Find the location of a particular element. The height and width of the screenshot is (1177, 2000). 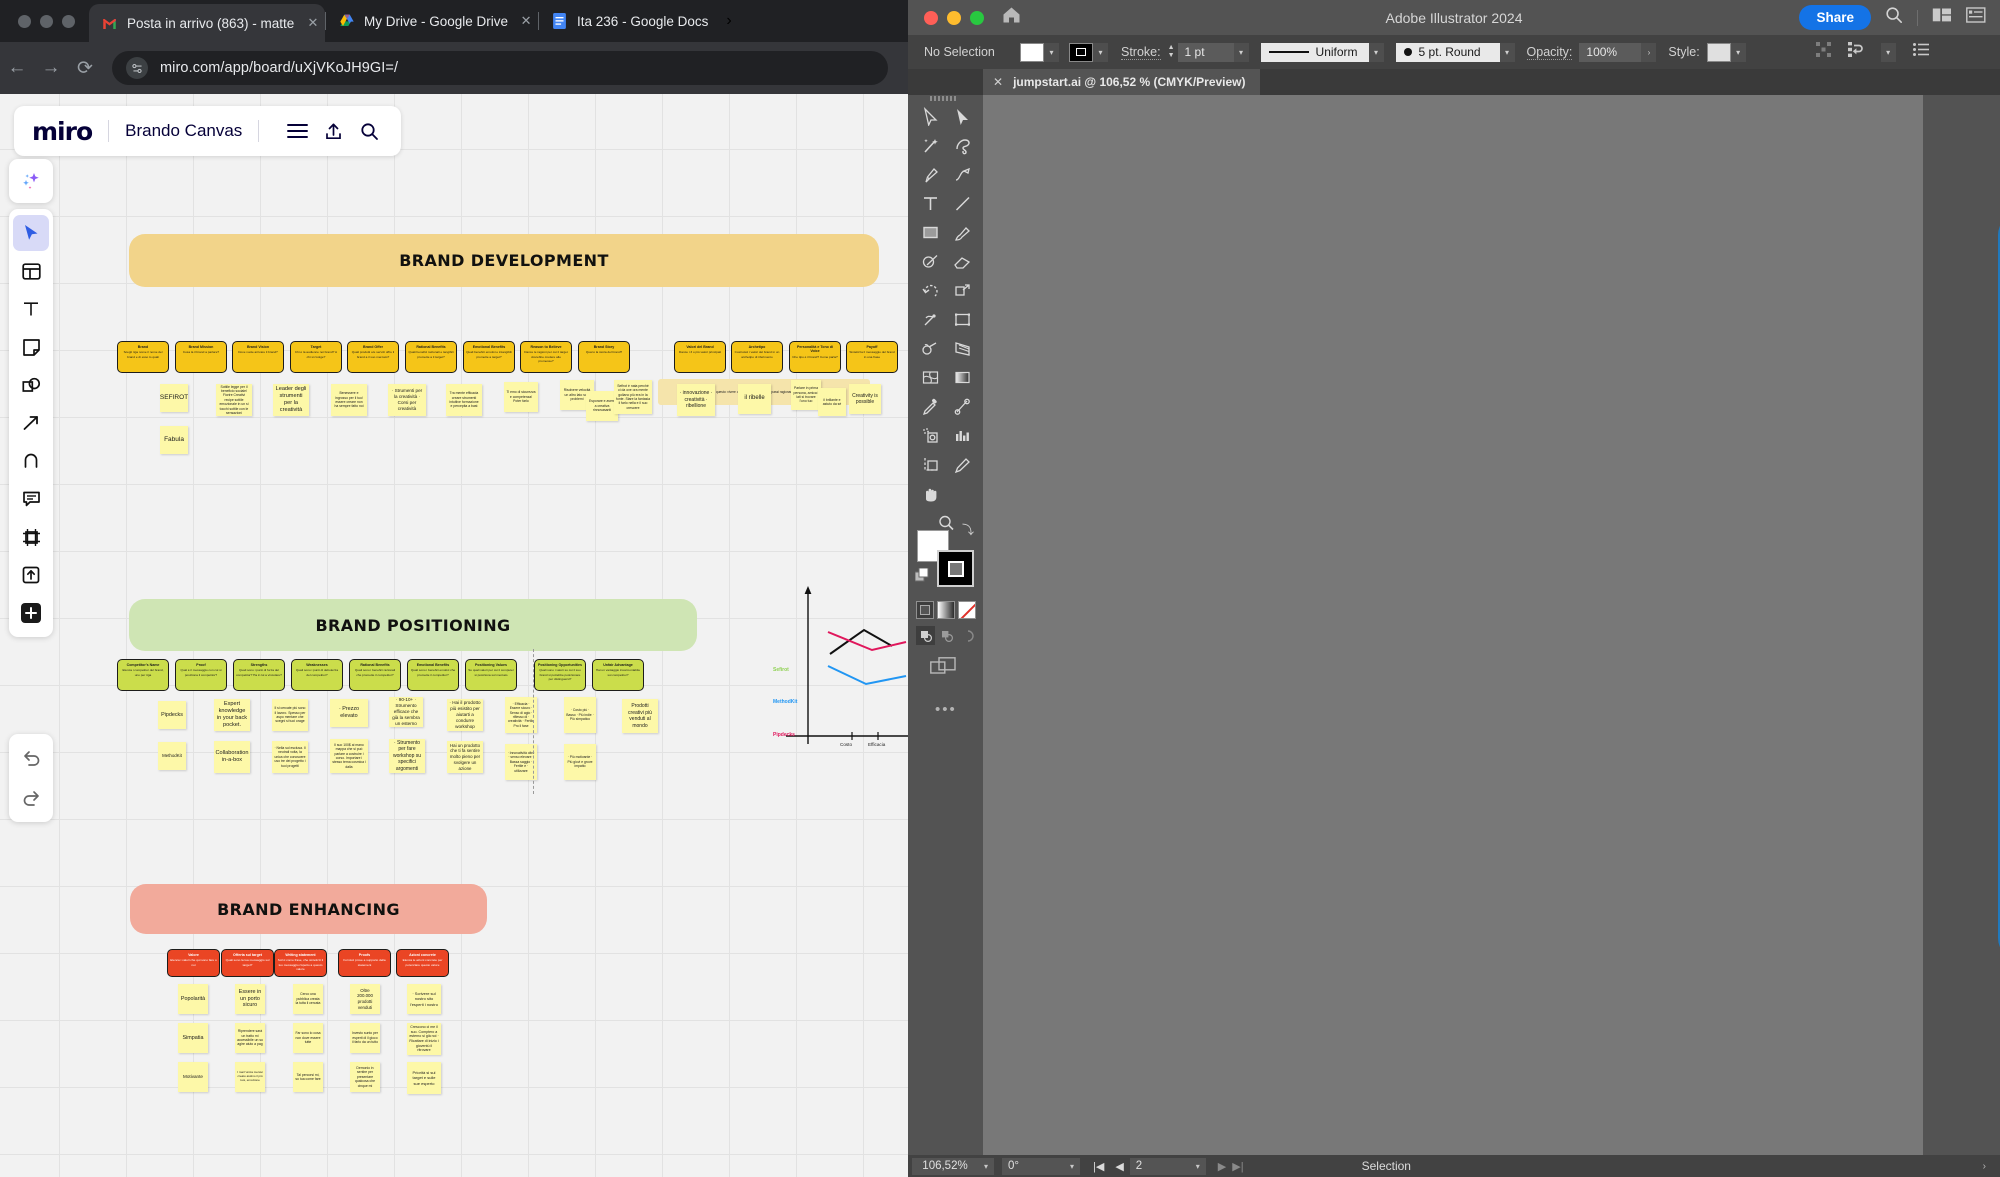

rotate-tool-icon is located at coordinates (930, 290).